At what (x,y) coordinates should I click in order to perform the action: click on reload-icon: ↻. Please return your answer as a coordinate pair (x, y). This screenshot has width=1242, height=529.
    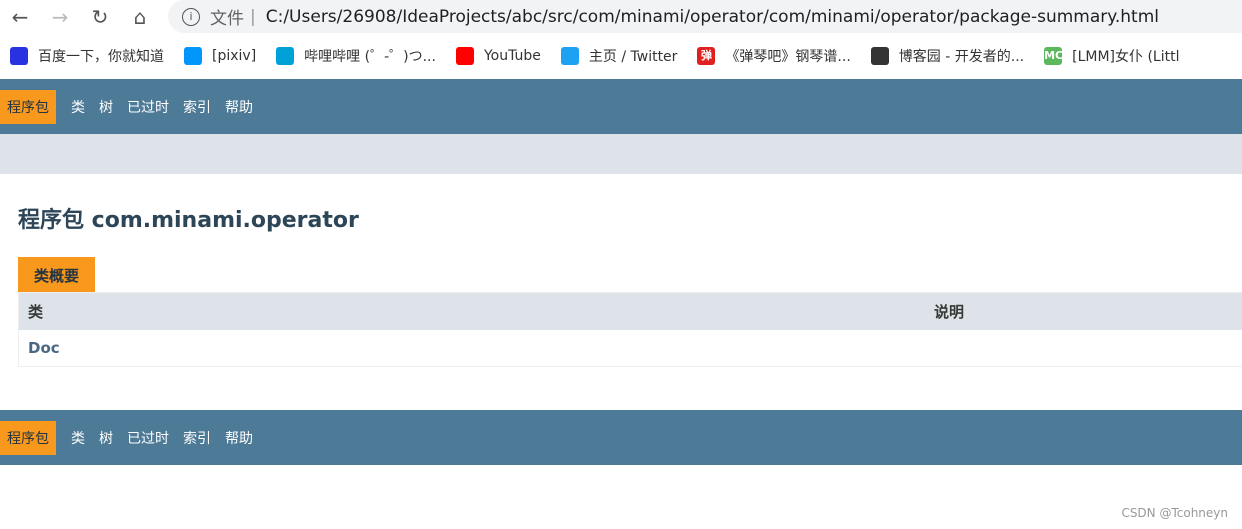
    Looking at the image, I should click on (100, 17).